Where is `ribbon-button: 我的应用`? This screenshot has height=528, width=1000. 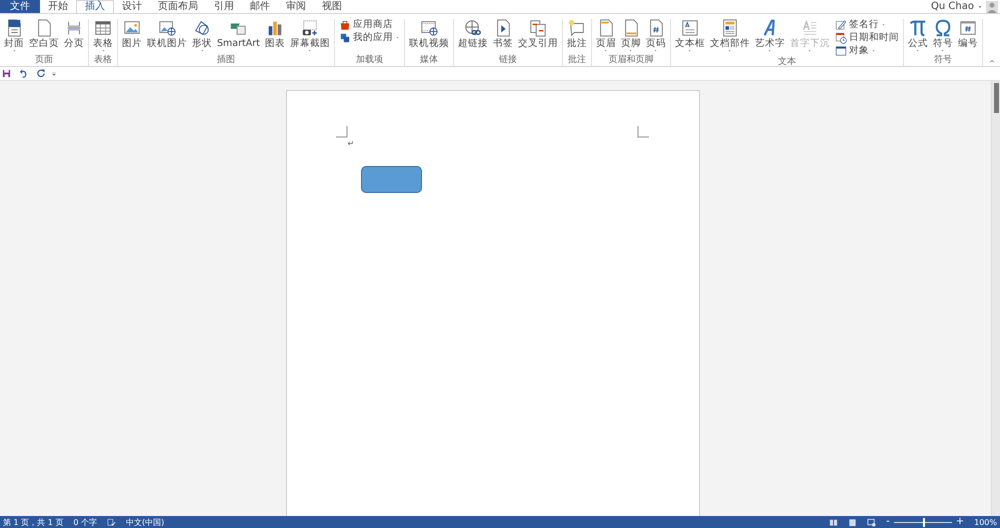
ribbon-button: 我的应用 is located at coordinates (369, 38).